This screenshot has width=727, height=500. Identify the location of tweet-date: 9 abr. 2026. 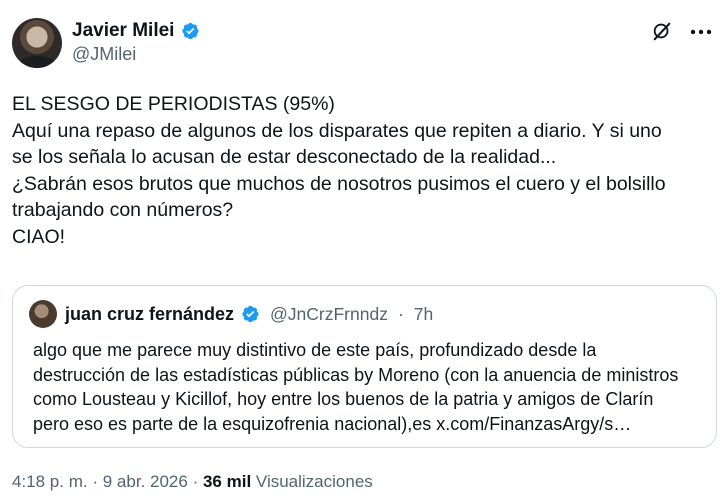
(145, 481).